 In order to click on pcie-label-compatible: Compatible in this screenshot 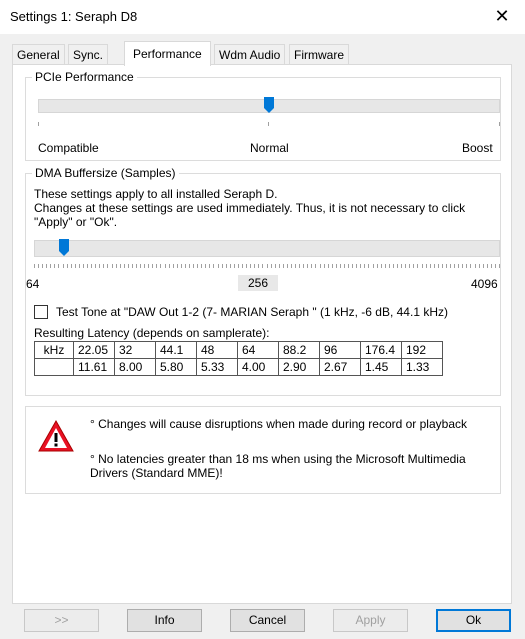, I will do `click(68, 148)`.